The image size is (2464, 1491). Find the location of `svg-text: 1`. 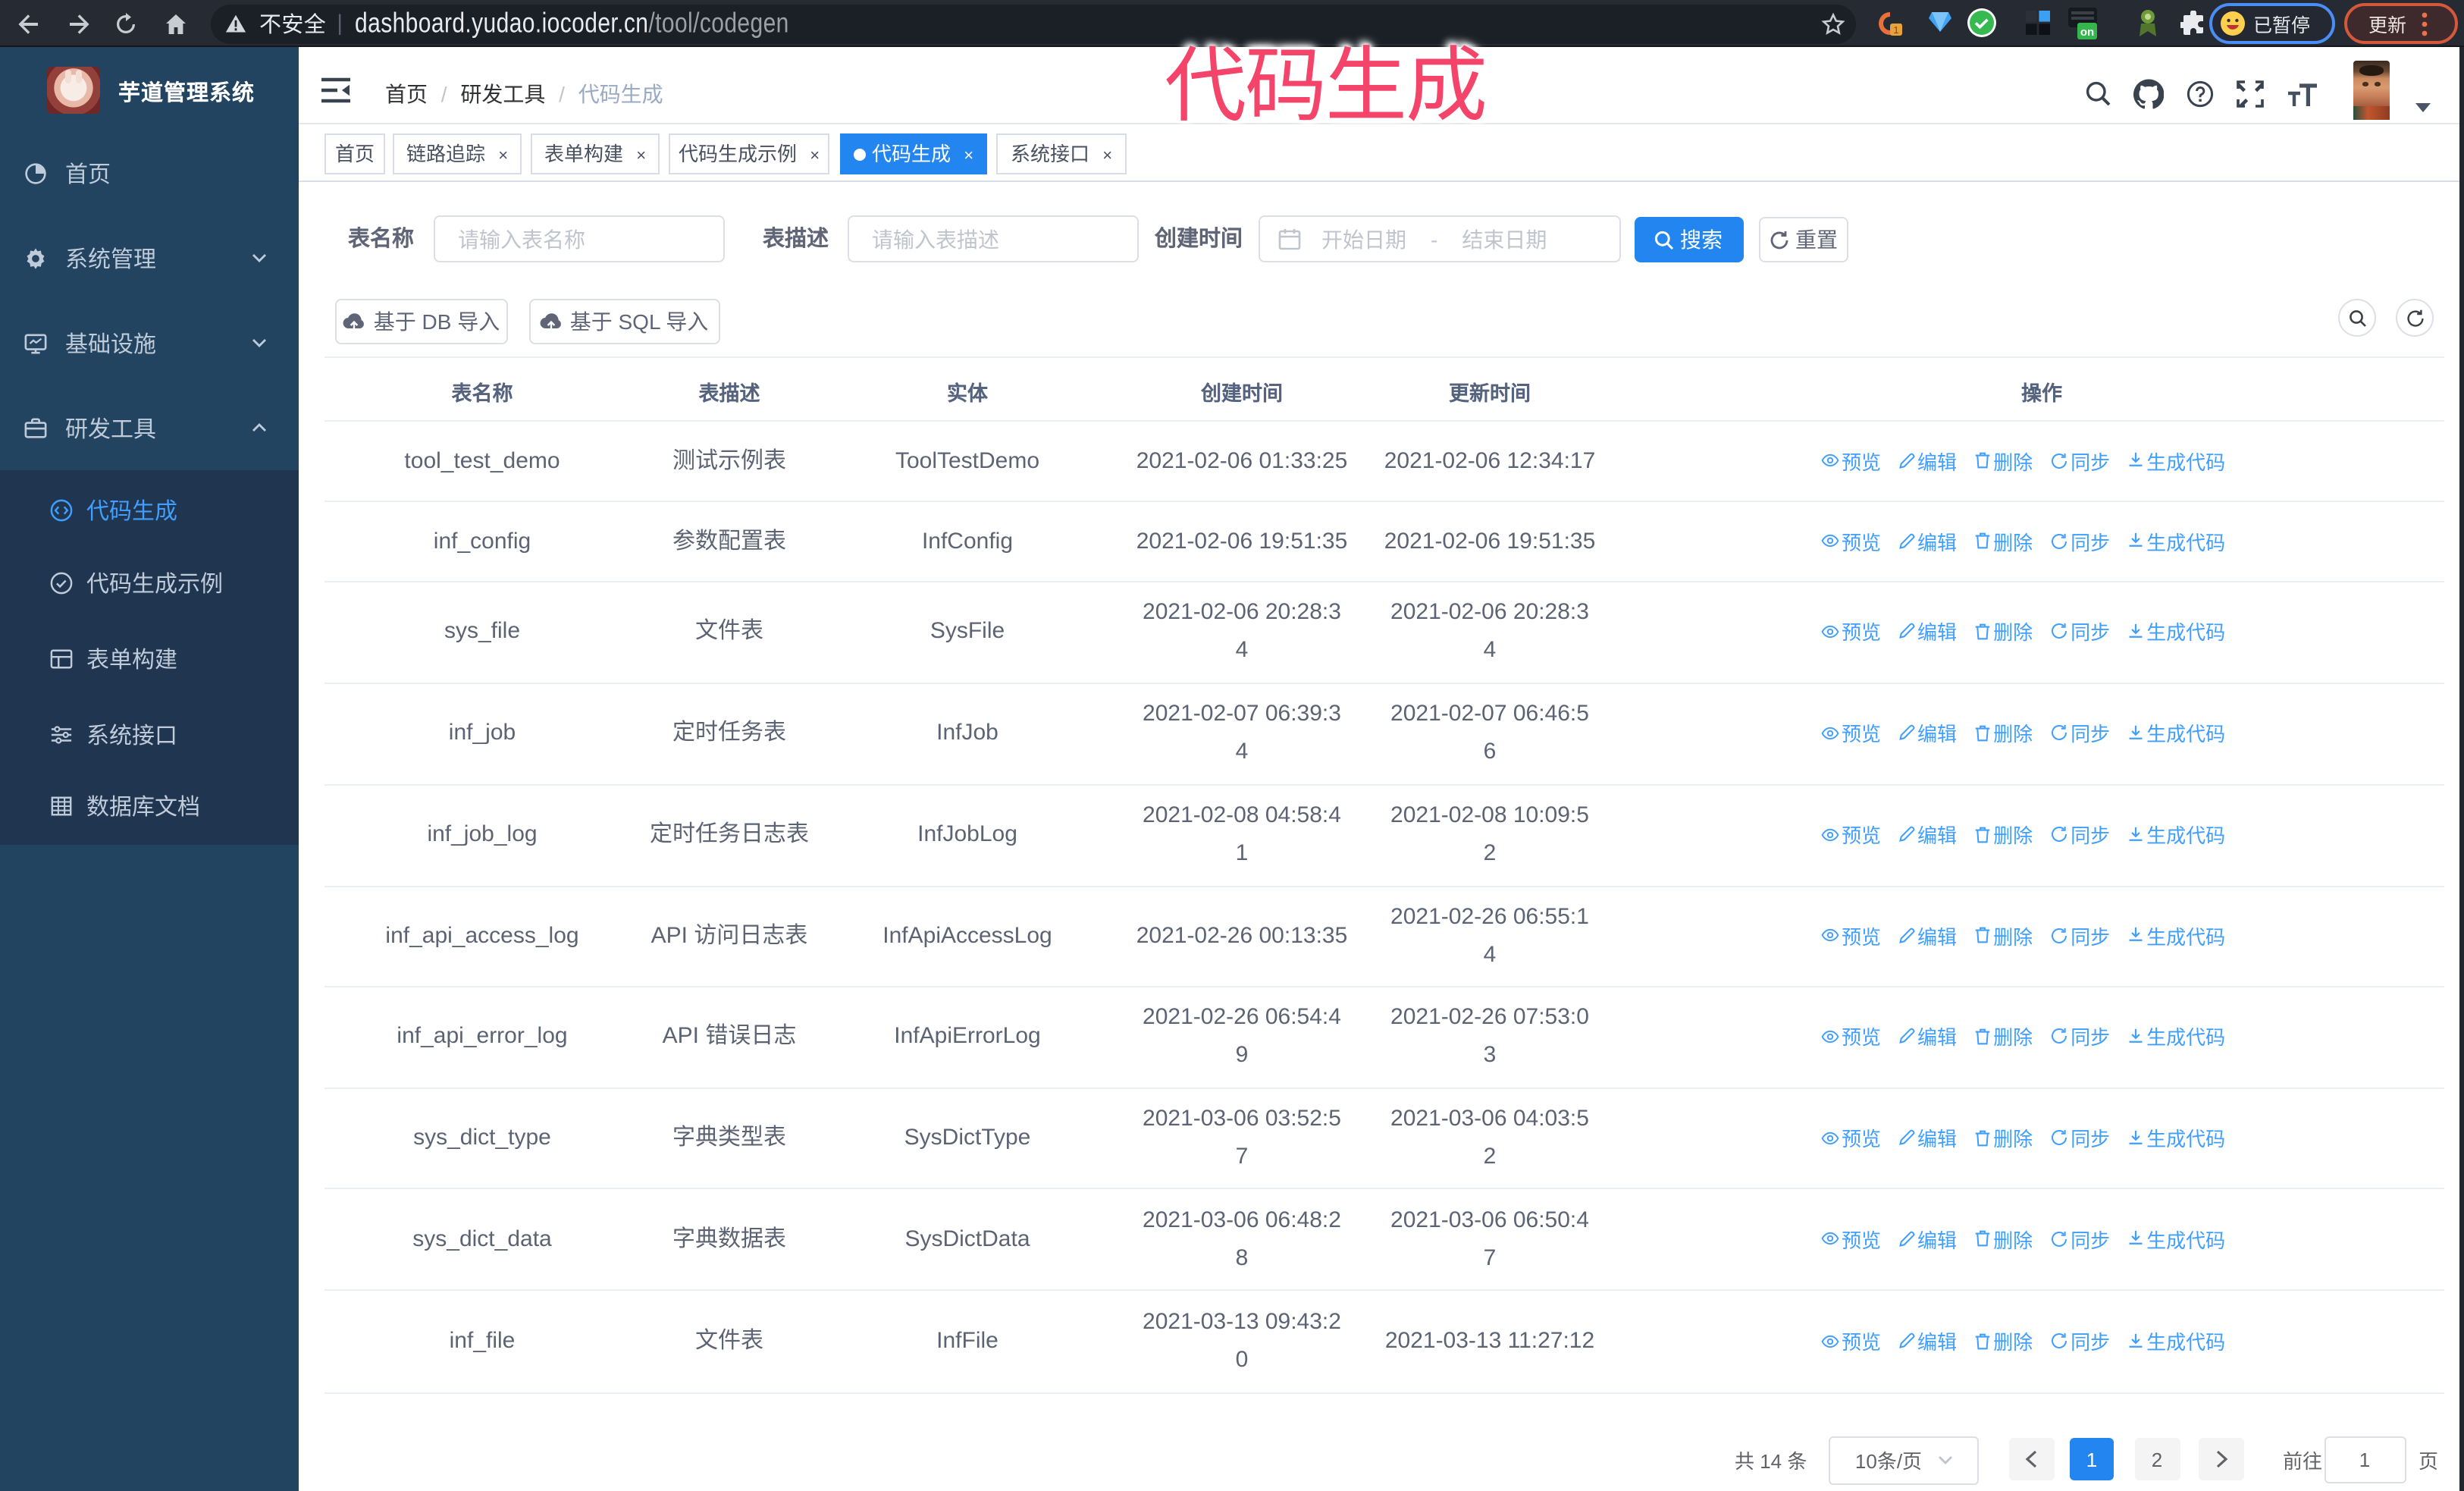

svg-text: 1 is located at coordinates (1896, 30).